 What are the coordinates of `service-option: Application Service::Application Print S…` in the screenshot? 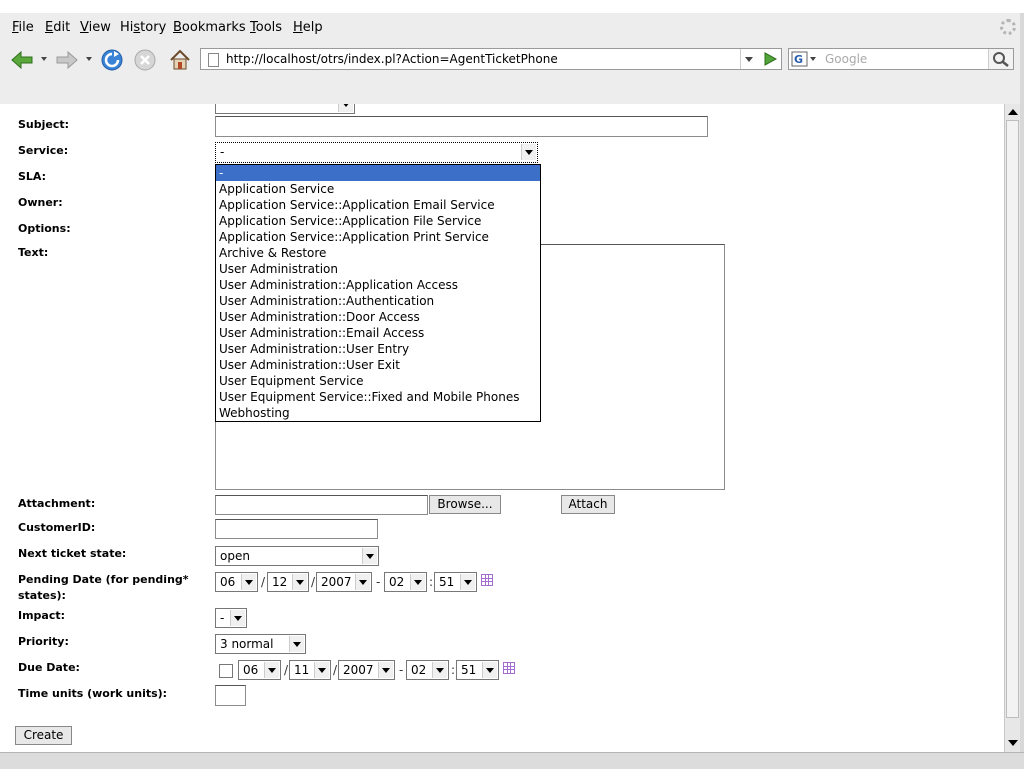 It's located at (378, 237).